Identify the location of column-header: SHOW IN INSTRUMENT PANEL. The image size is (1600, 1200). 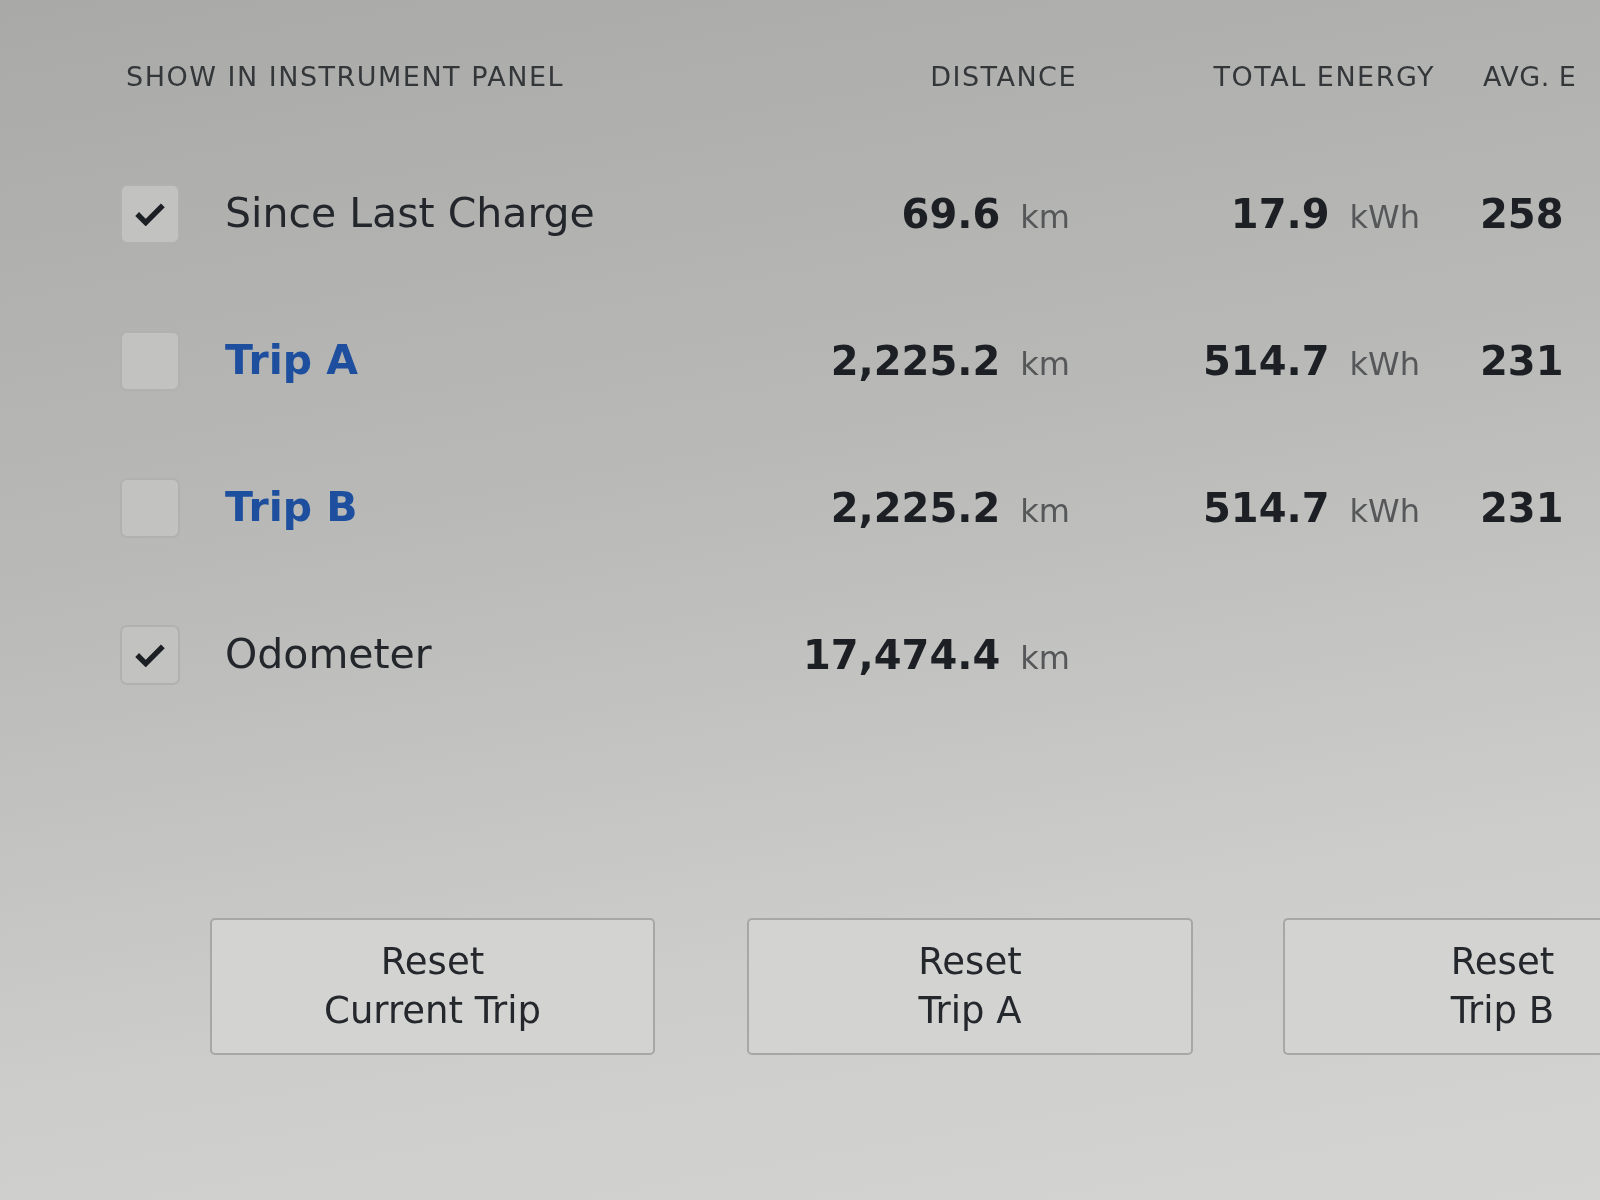
(345, 76).